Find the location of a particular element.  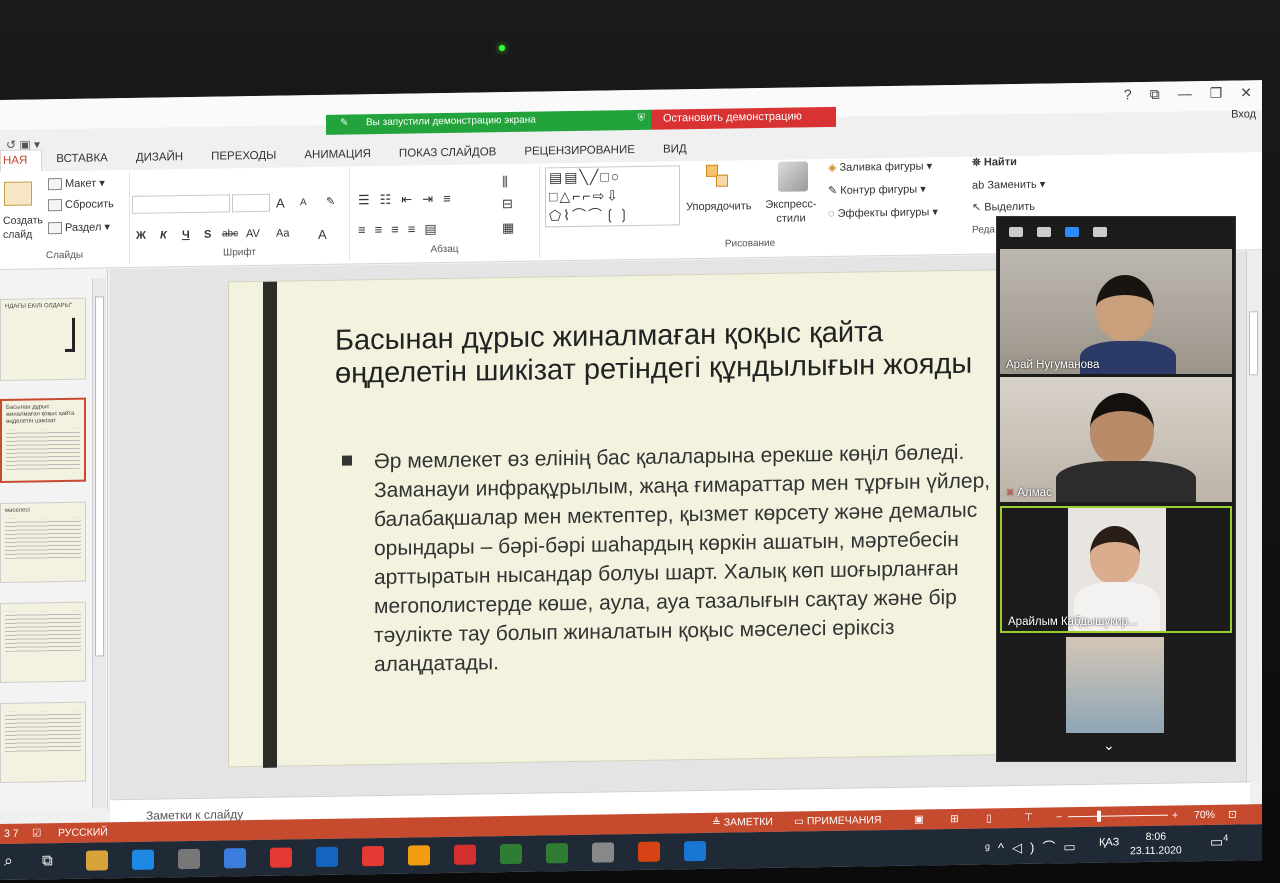

replace-button: ab Заменить ▾ is located at coordinates (1008, 185).